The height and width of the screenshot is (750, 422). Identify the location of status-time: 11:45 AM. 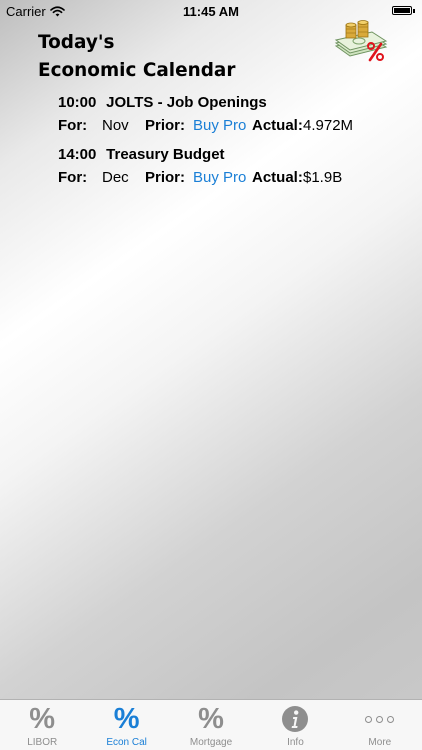
(211, 11).